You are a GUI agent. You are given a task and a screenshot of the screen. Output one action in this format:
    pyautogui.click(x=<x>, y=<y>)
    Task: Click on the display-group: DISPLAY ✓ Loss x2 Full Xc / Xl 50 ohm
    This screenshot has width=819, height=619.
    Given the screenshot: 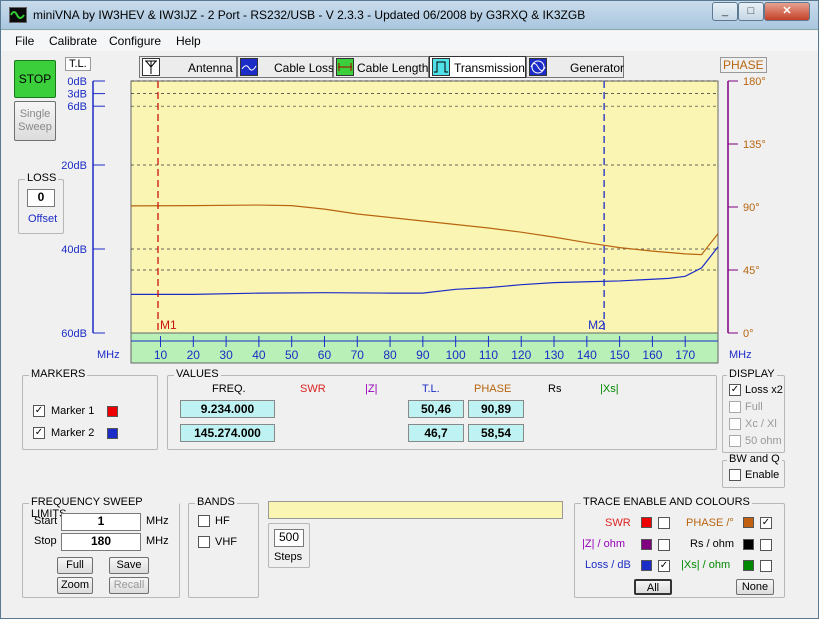 What is the action you would take?
    pyautogui.click(x=753, y=410)
    